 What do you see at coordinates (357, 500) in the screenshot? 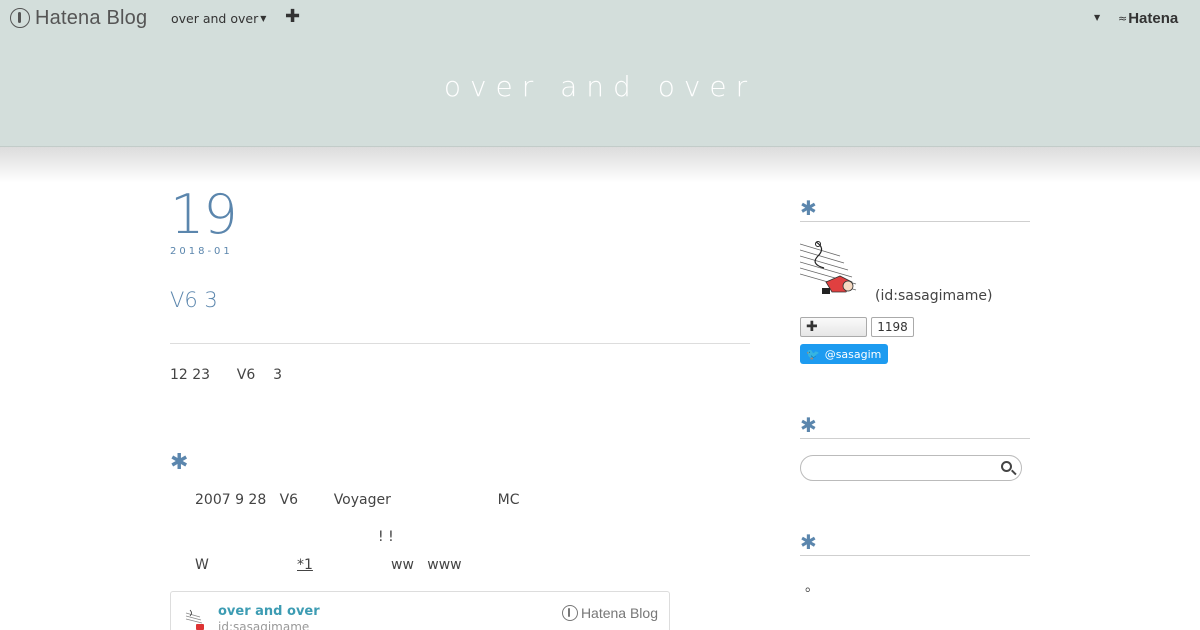
I see `entry-paragraph-1: 2007 9 28 V6 Voyager MC` at bounding box center [357, 500].